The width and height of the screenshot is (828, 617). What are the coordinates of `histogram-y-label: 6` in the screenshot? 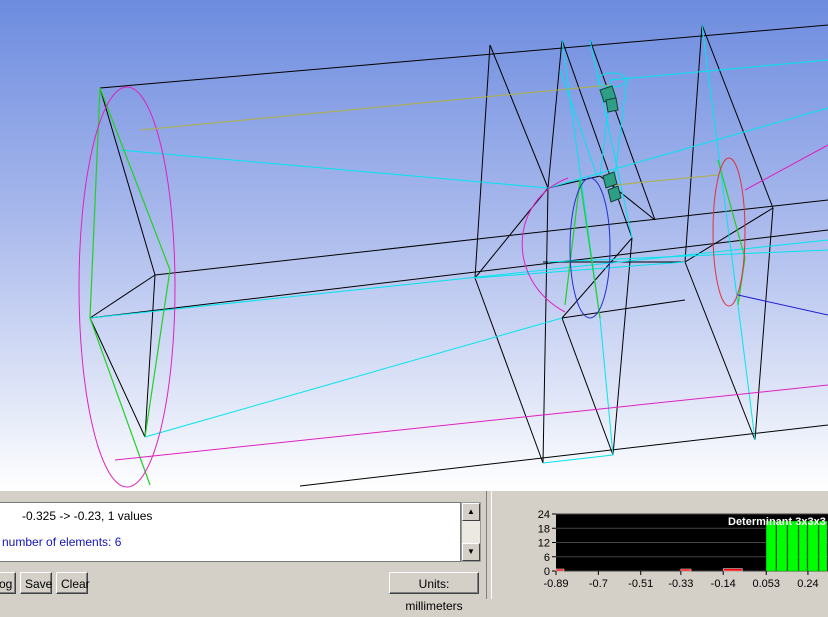 It's located at (547, 558).